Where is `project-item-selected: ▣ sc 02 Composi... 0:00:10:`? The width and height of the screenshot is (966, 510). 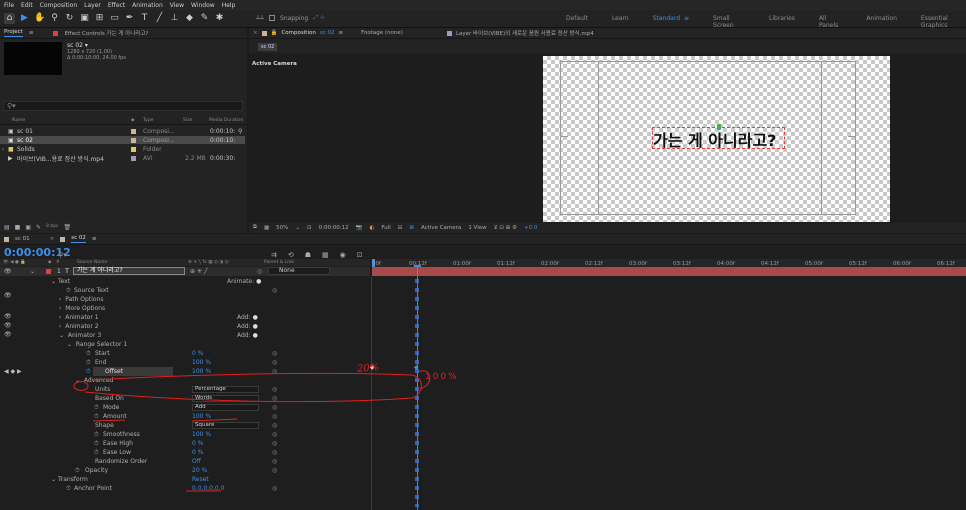
project-item-selected: ▣ sc 02 Composi... 0:00:10: is located at coordinates (122, 140).